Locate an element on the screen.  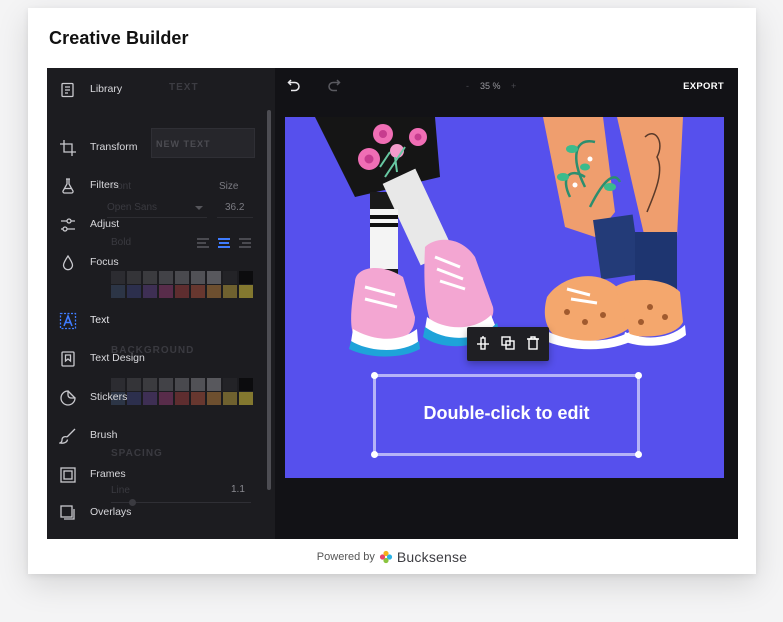
sidebar-item-focus: Focus is located at coordinates (127, 263).